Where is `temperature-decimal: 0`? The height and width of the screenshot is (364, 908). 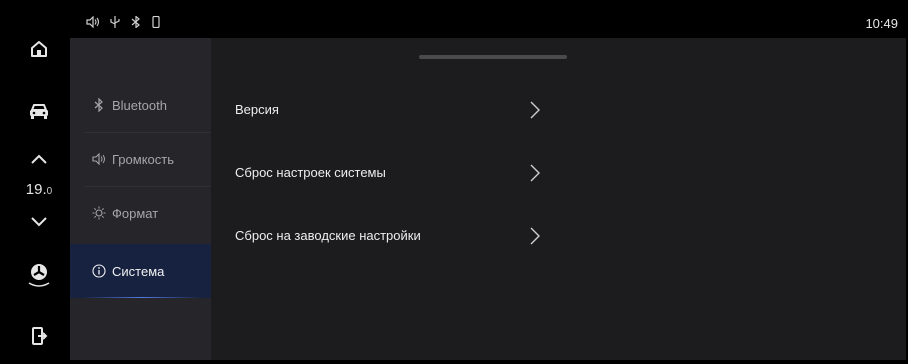
temperature-decimal: 0 is located at coordinates (49, 191).